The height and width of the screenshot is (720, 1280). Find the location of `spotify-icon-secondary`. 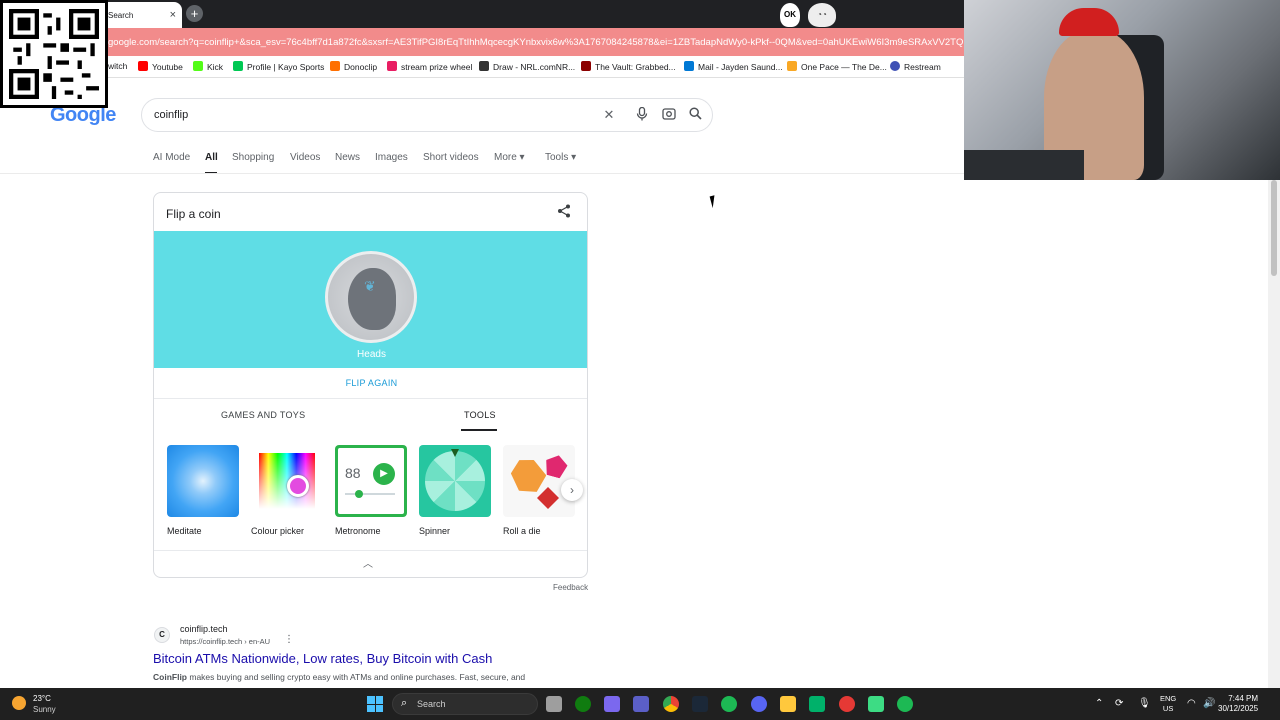

spotify-icon-secondary is located at coordinates (905, 704).